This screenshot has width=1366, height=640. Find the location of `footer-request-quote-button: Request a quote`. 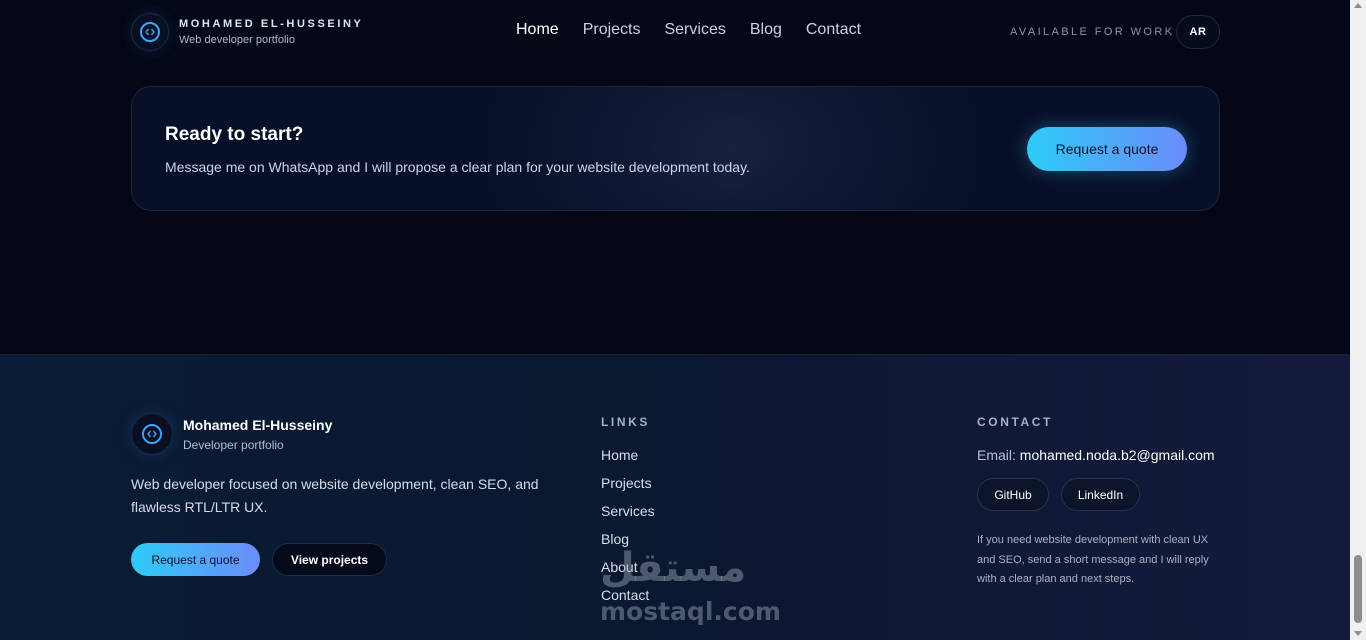

footer-request-quote-button: Request a quote is located at coordinates (195, 559).